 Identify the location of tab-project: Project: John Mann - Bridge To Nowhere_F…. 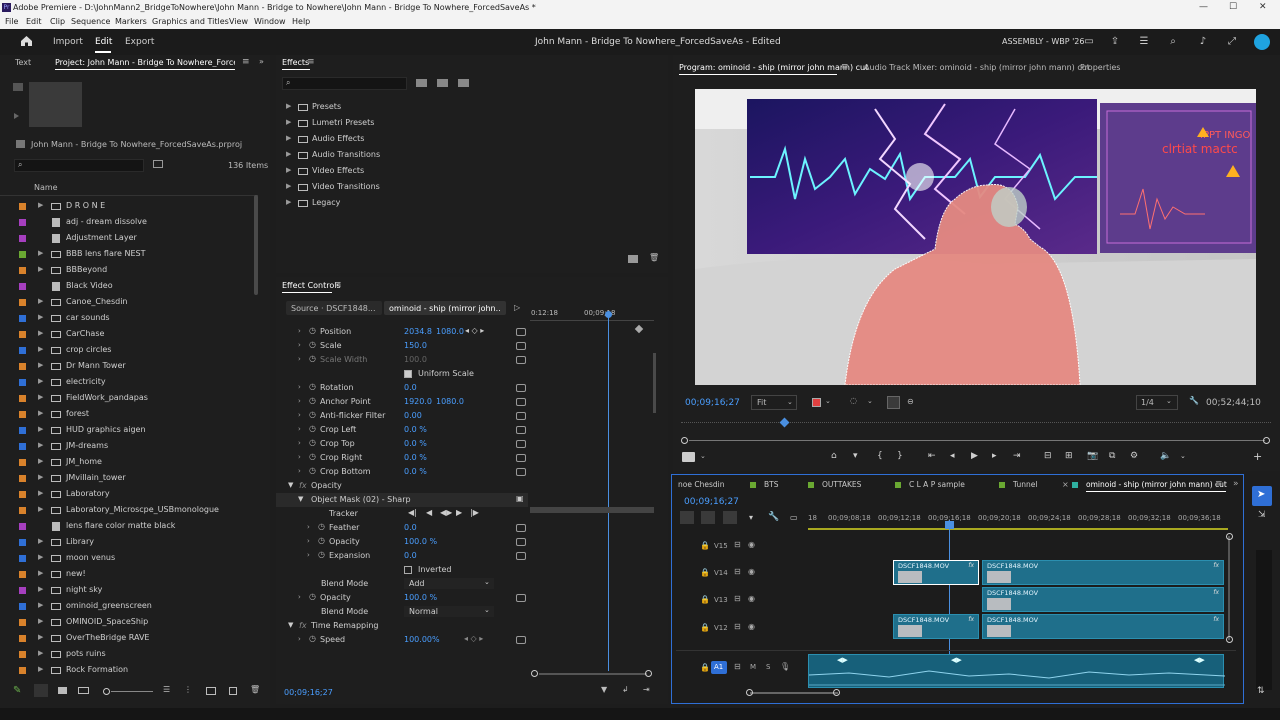
(145, 62).